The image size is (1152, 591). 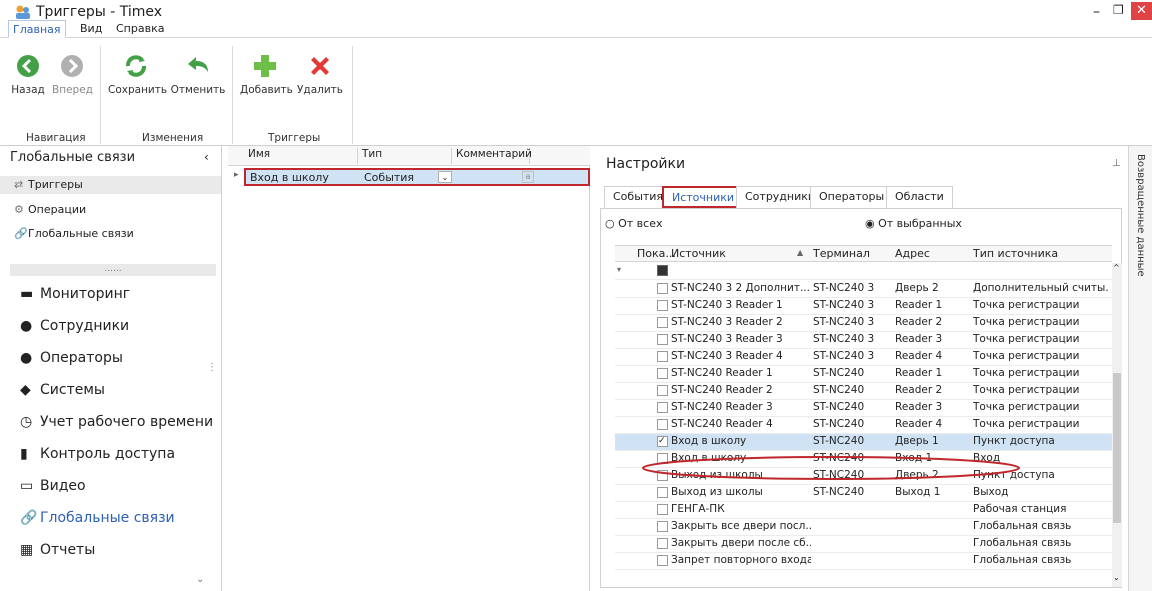 I want to click on tab-view: Вид, so click(x=91, y=29).